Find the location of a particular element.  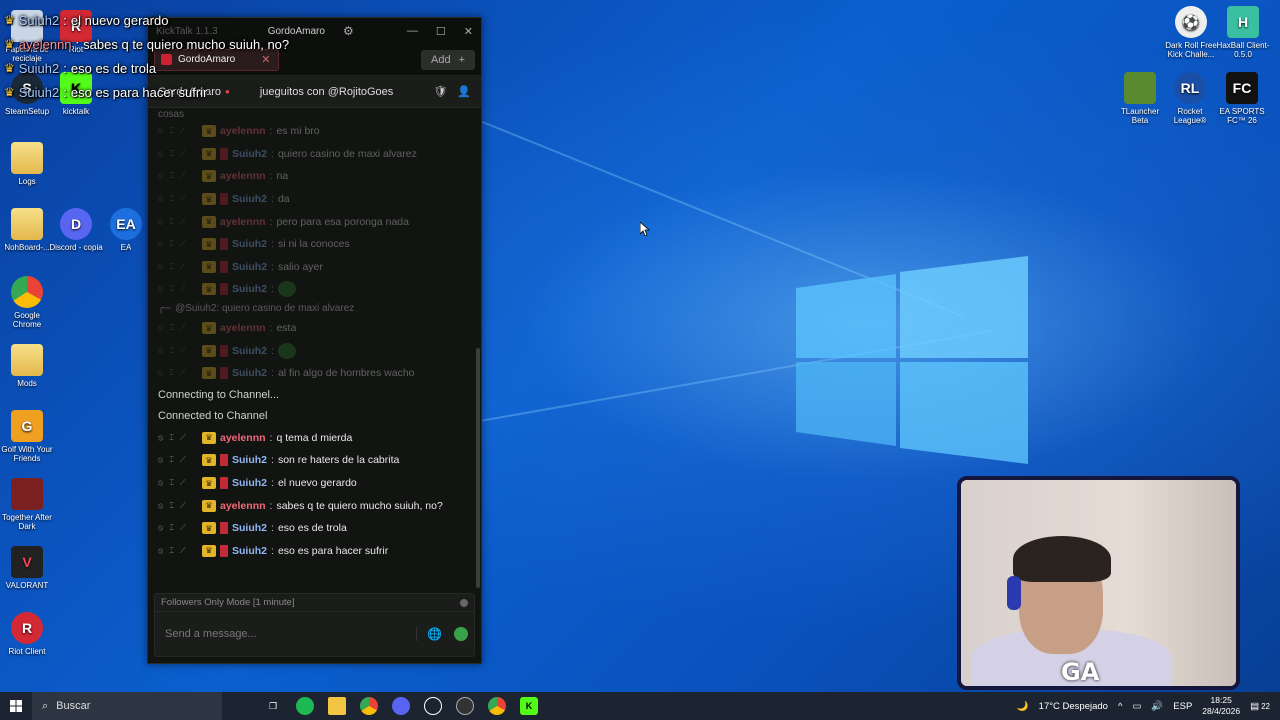

chat-message: ⦸ ⌶ ⟋ ♛ Suiuh2: son re haters de la cabrita is located at coordinates (314, 460).